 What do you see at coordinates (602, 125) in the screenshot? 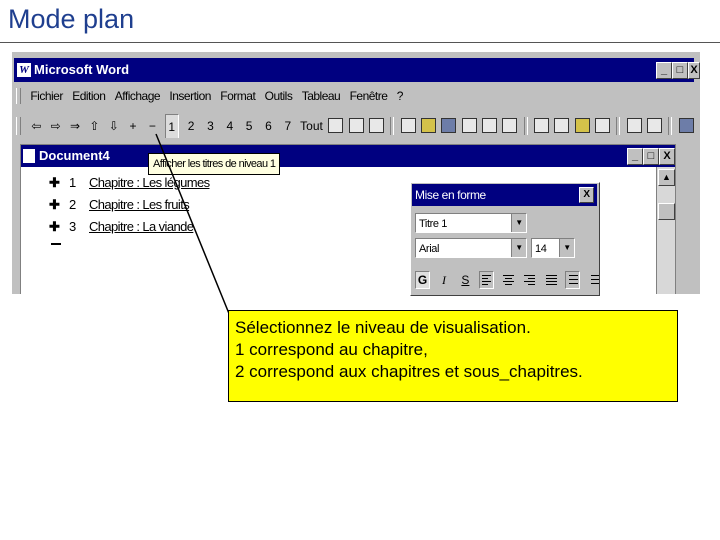
I see `format-painter-icon` at bounding box center [602, 125].